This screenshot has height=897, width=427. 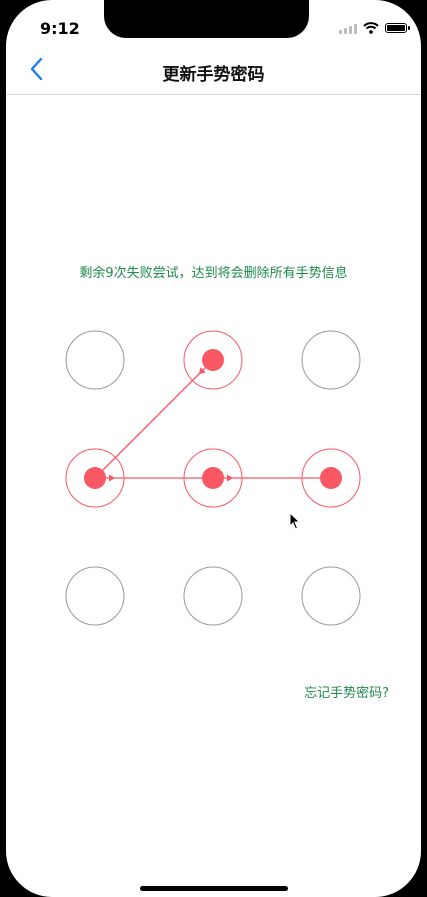 What do you see at coordinates (295, 521) in the screenshot?
I see `mouse-cursor-icon` at bounding box center [295, 521].